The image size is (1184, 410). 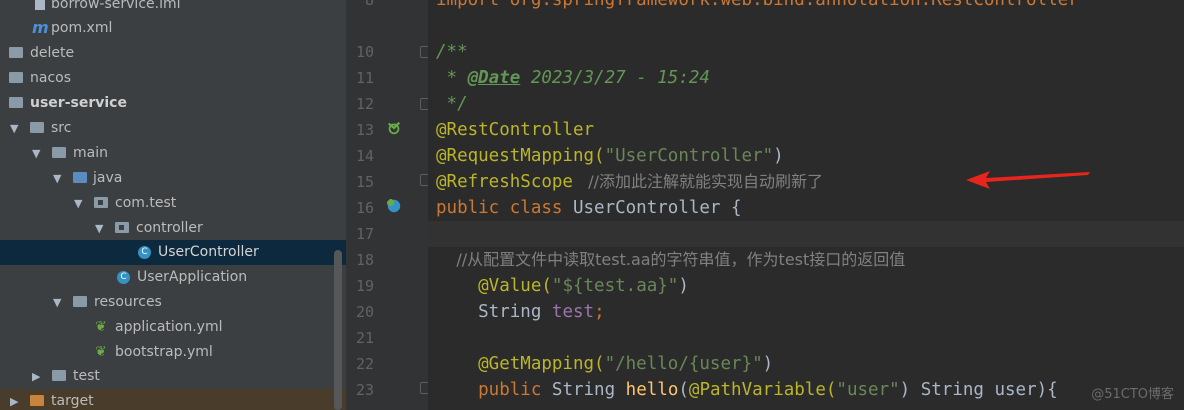 I want to click on spring-bean-gutter-icon, so click(x=394, y=128).